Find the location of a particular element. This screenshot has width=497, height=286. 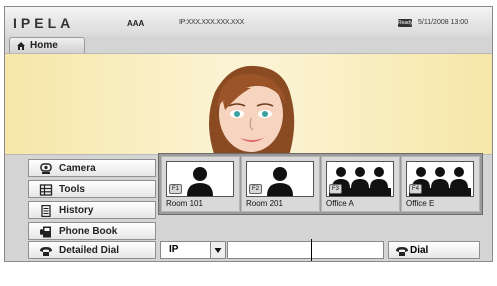

phone-icon is located at coordinates (402, 251).